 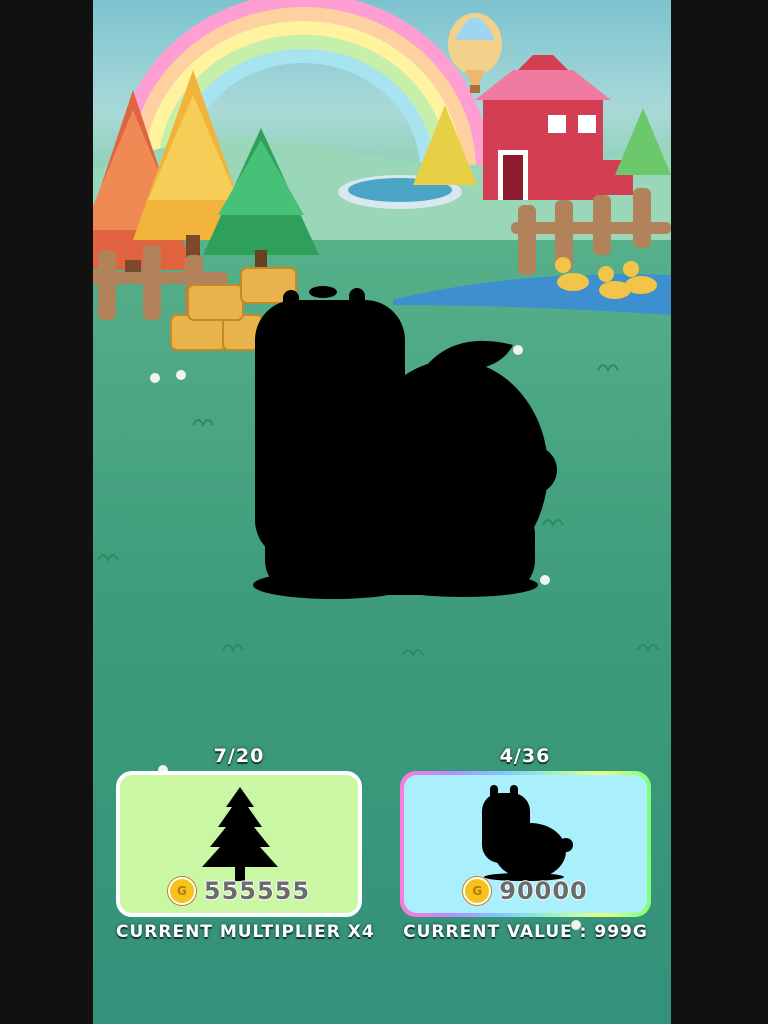 I want to click on pet-purchase-card: G 90000, so click(x=525, y=844).